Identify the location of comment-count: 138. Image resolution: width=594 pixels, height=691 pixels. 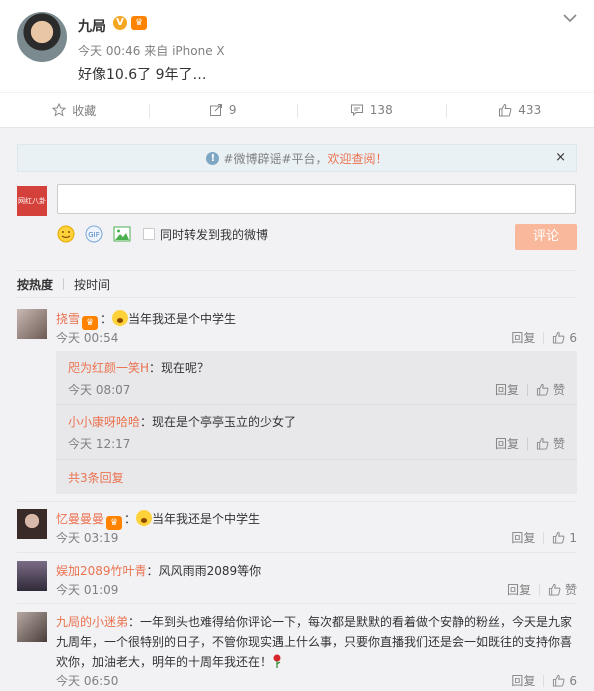
(381, 110).